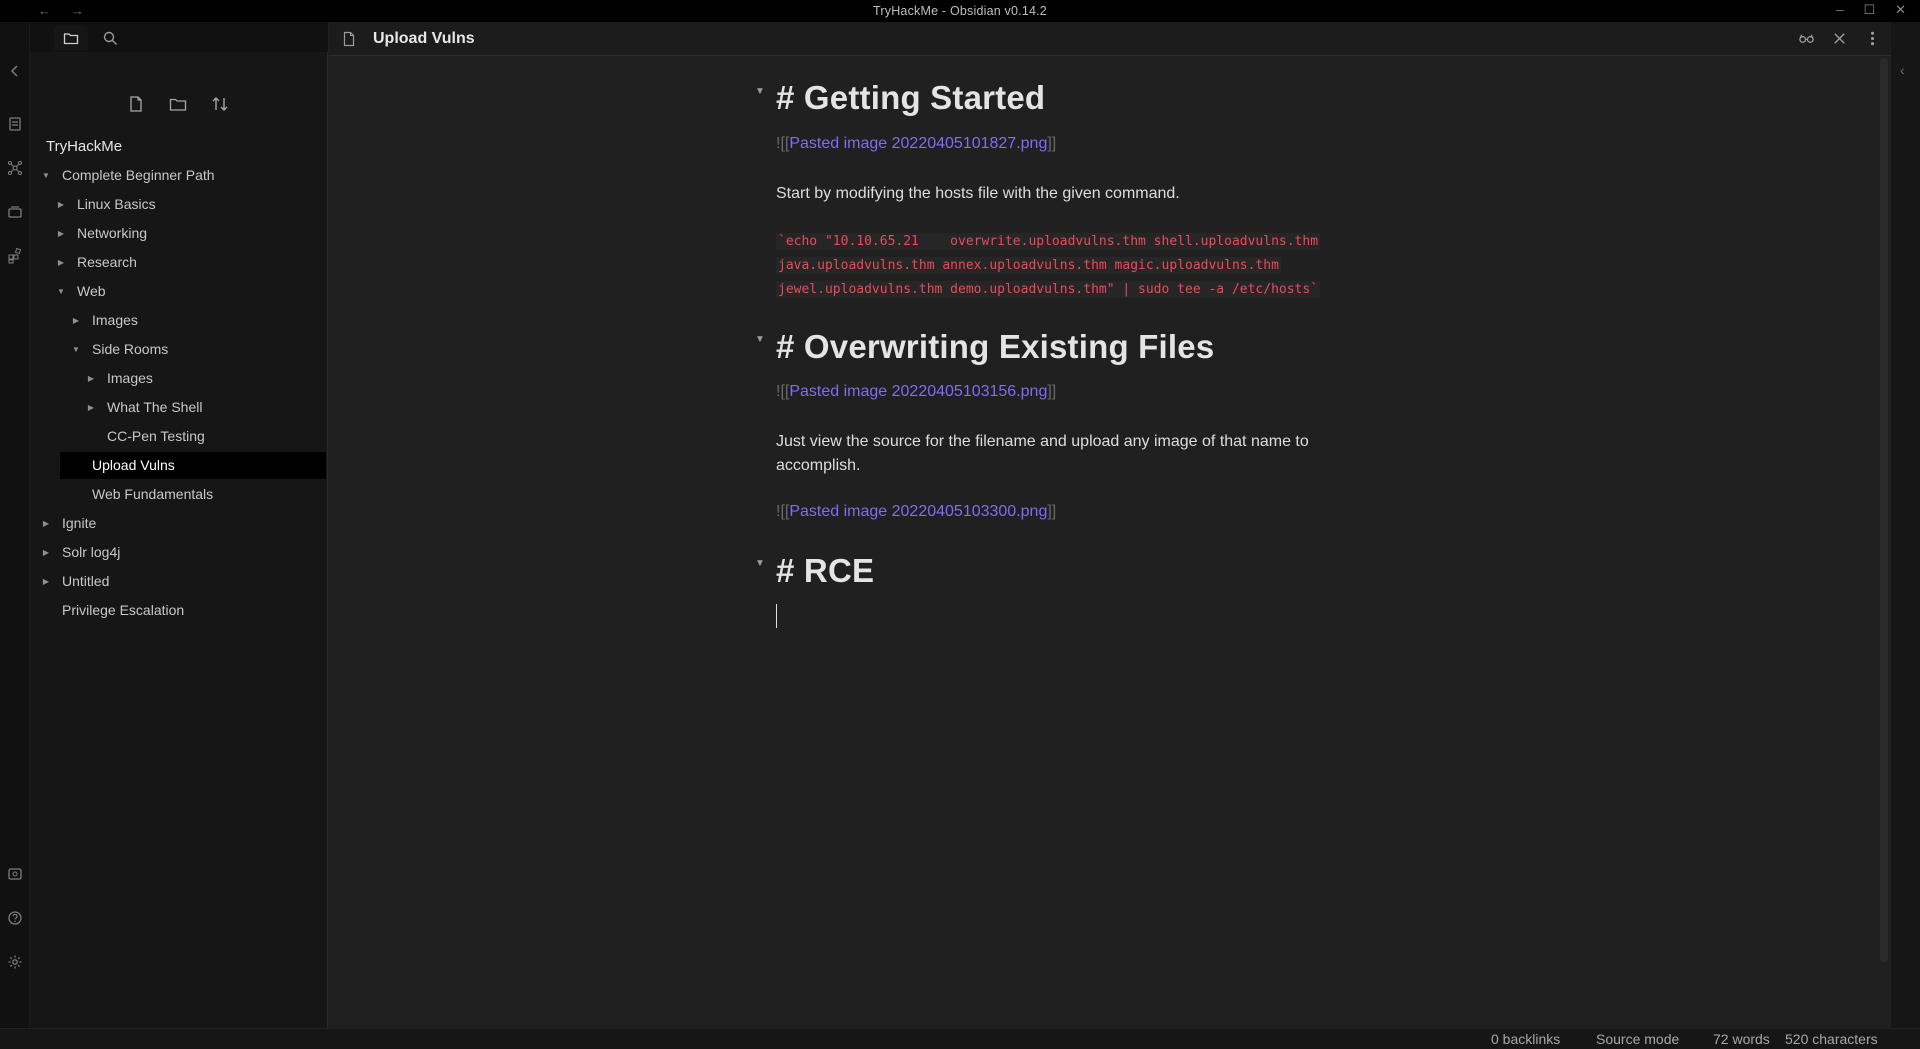 This screenshot has width=1920, height=1049. I want to click on word-count: 72 words, so click(1741, 1039).